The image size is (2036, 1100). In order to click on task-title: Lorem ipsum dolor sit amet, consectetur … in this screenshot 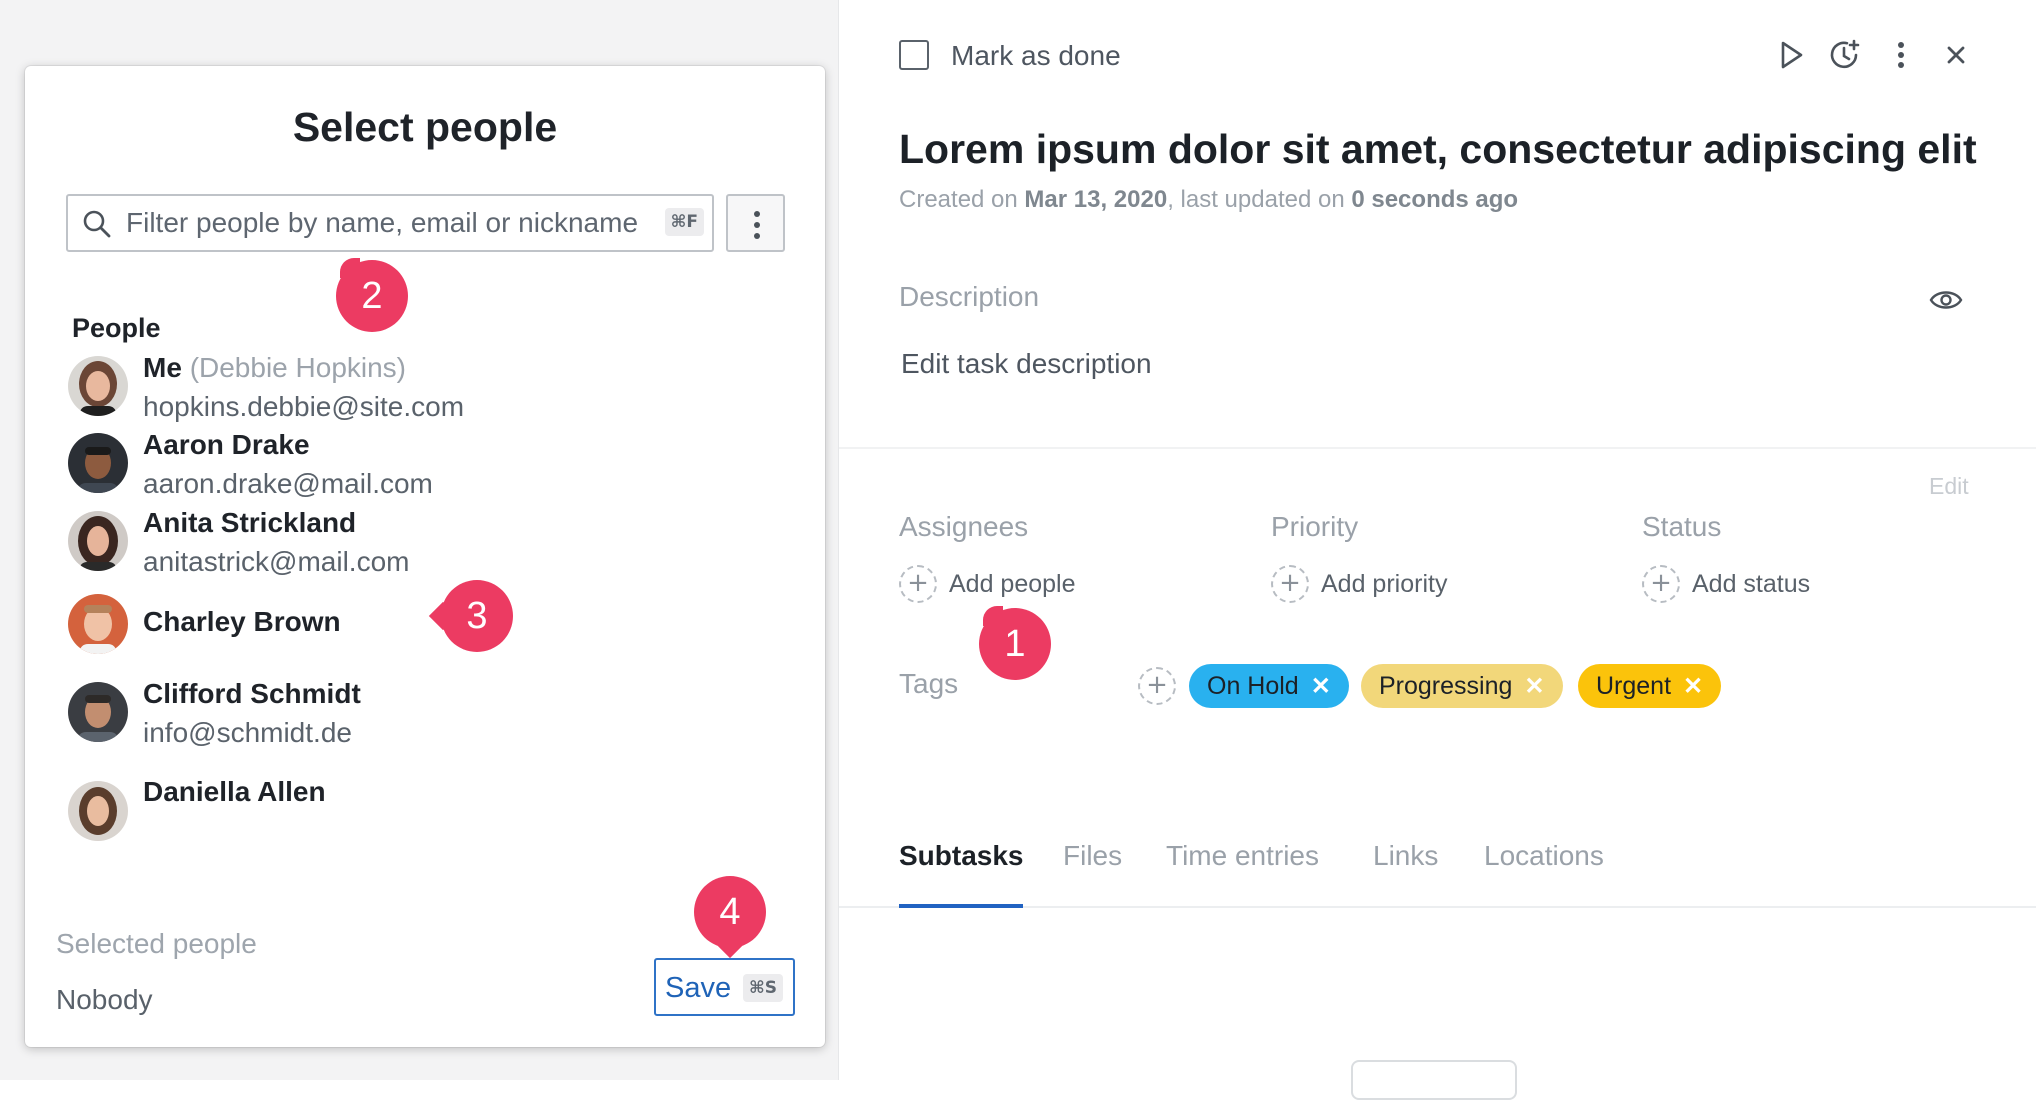, I will do `click(1438, 149)`.